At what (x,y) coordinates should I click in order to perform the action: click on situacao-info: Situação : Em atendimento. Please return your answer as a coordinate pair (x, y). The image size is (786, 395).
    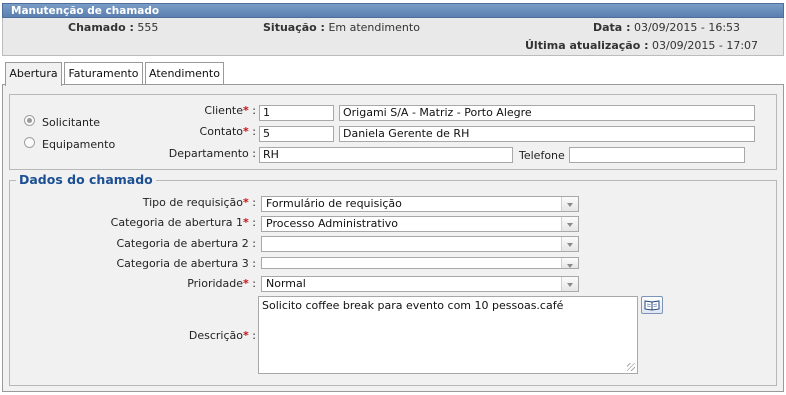
    Looking at the image, I should click on (341, 27).